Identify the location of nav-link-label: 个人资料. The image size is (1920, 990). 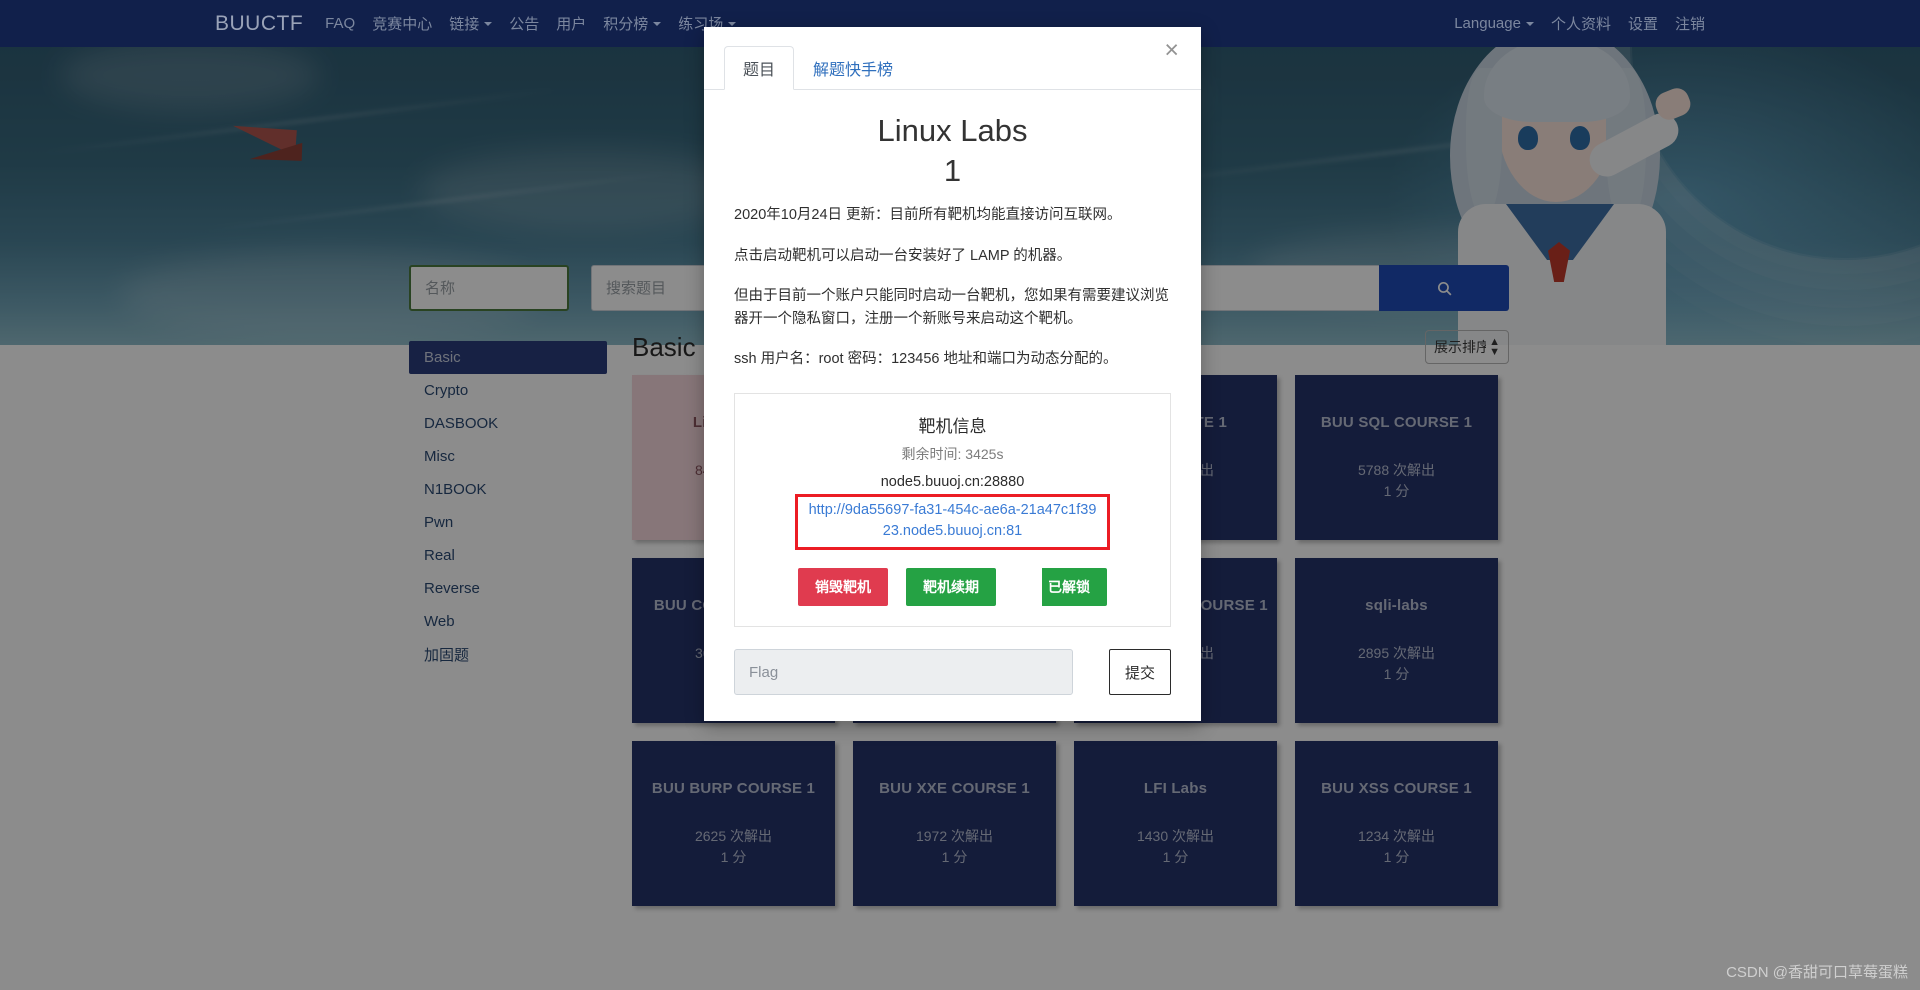
(1580, 24).